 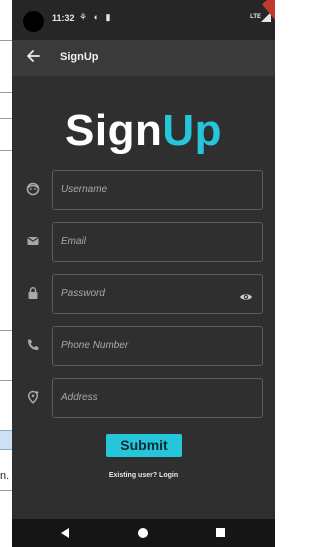 What do you see at coordinates (157, 190) in the screenshot?
I see `username-field: Username` at bounding box center [157, 190].